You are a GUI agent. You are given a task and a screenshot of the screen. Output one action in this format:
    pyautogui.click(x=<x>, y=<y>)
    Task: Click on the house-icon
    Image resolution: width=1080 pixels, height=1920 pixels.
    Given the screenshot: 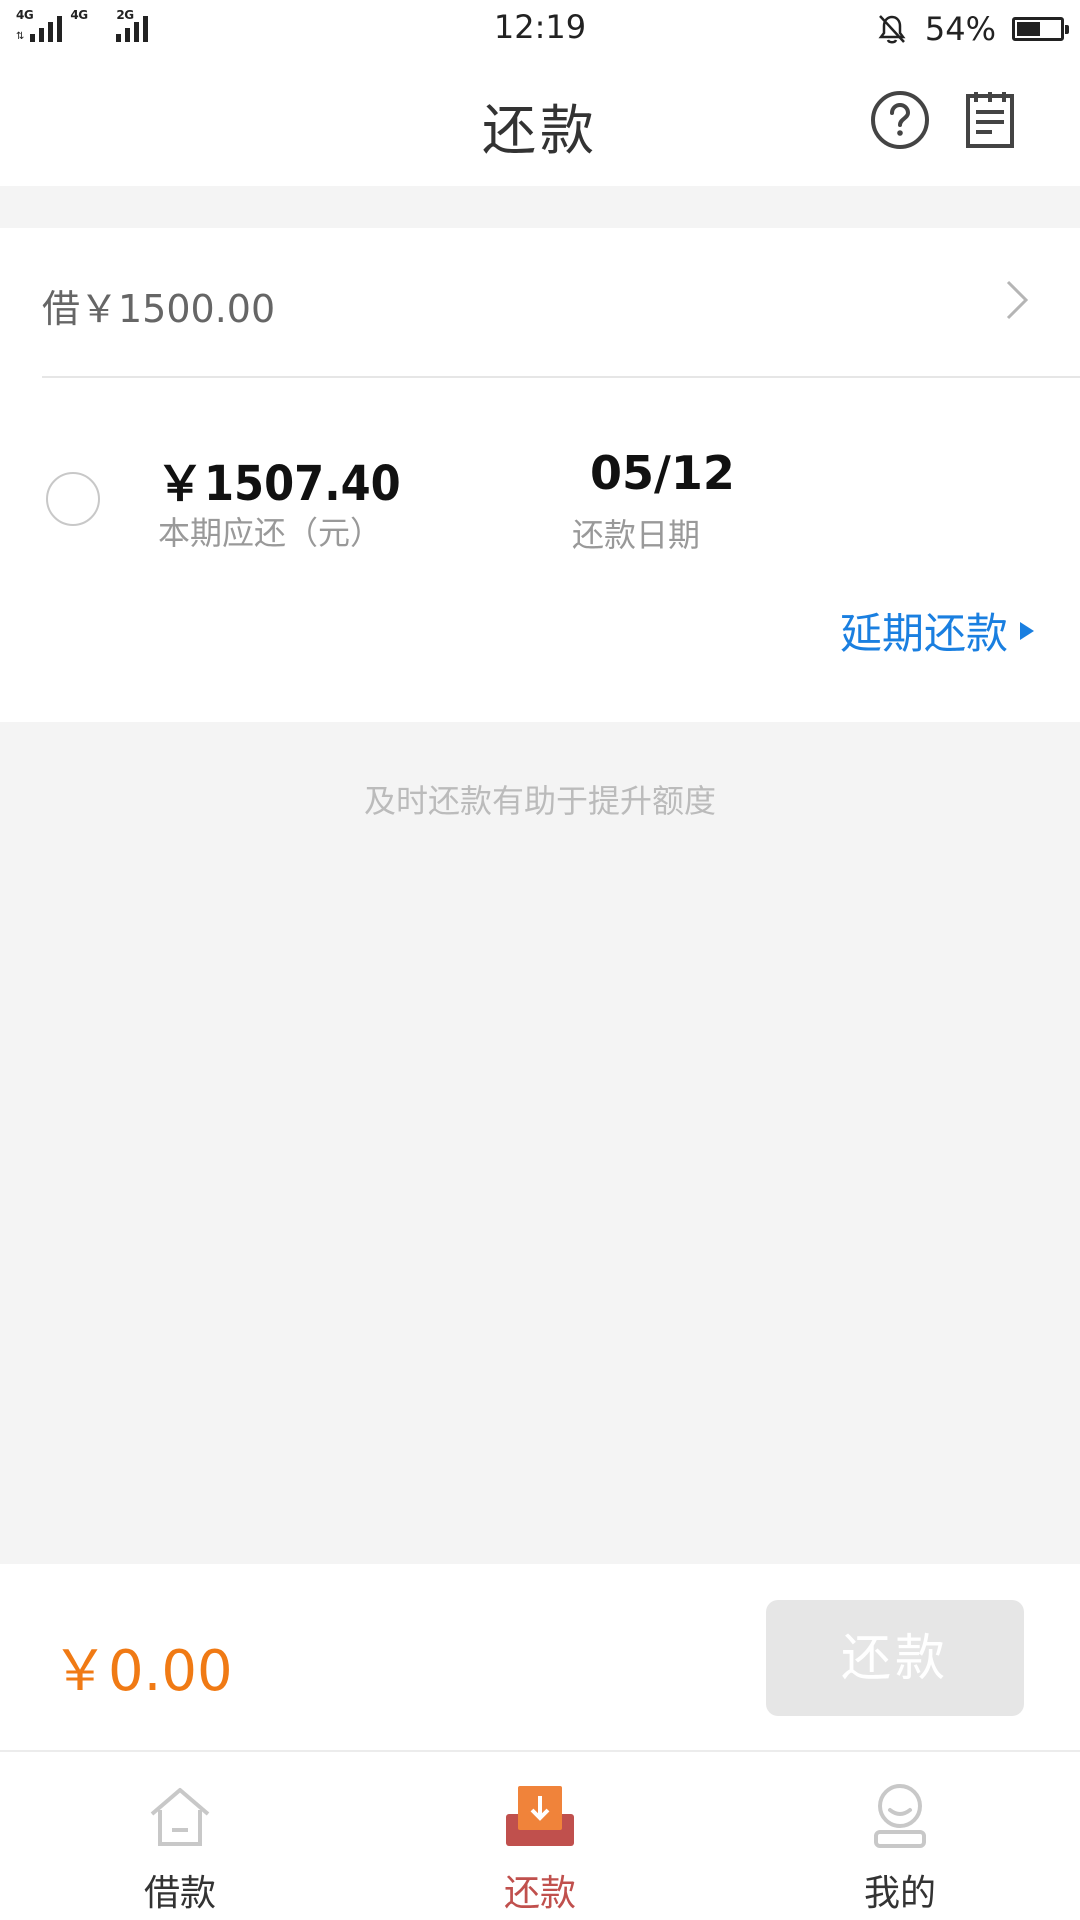 What is the action you would take?
    pyautogui.click(x=180, y=1817)
    